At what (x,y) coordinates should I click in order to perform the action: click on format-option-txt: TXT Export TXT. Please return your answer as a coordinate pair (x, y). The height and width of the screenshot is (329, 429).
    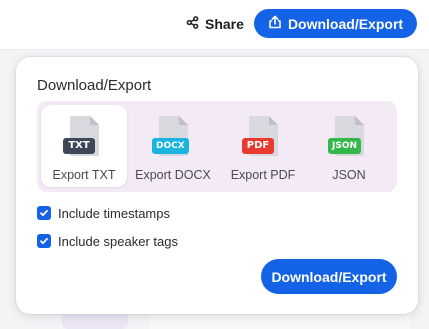
    Looking at the image, I should click on (84, 146).